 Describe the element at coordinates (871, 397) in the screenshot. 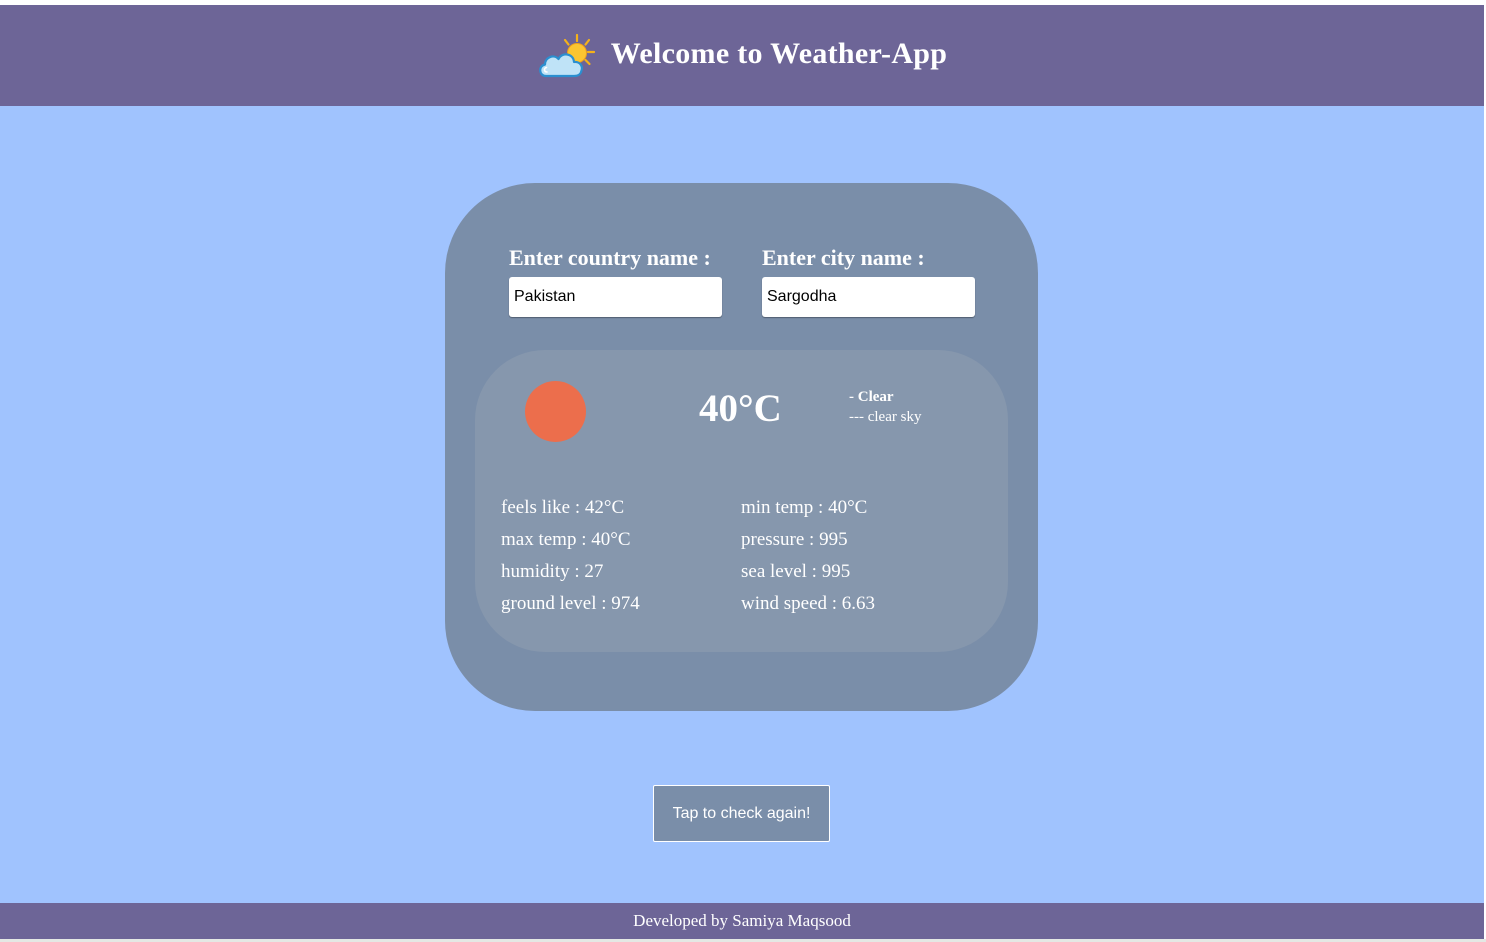

I see `condition-main: - Clear` at that location.